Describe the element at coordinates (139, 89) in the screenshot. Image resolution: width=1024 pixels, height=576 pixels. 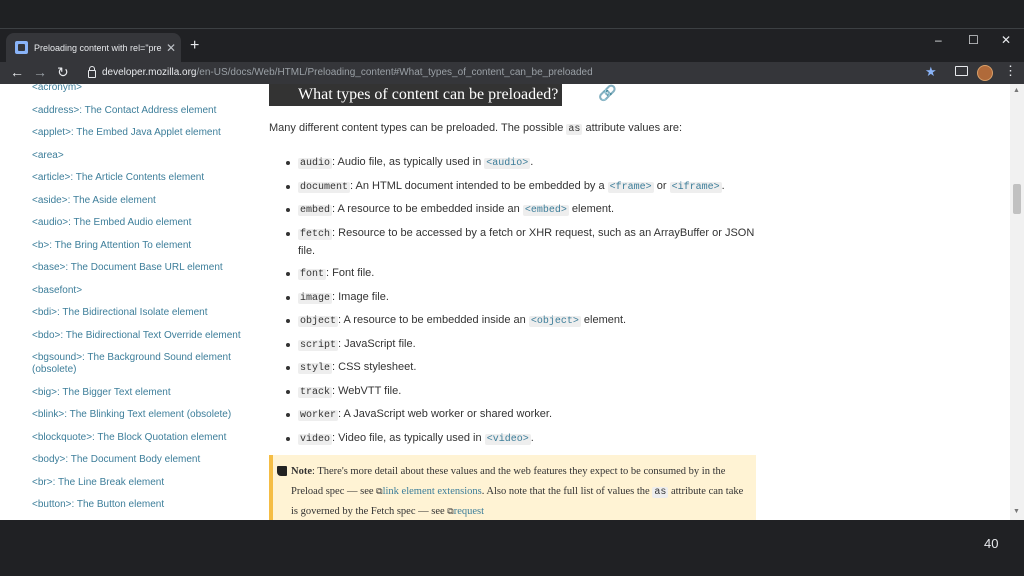
I see `sidebar-item: <acronym>` at that location.